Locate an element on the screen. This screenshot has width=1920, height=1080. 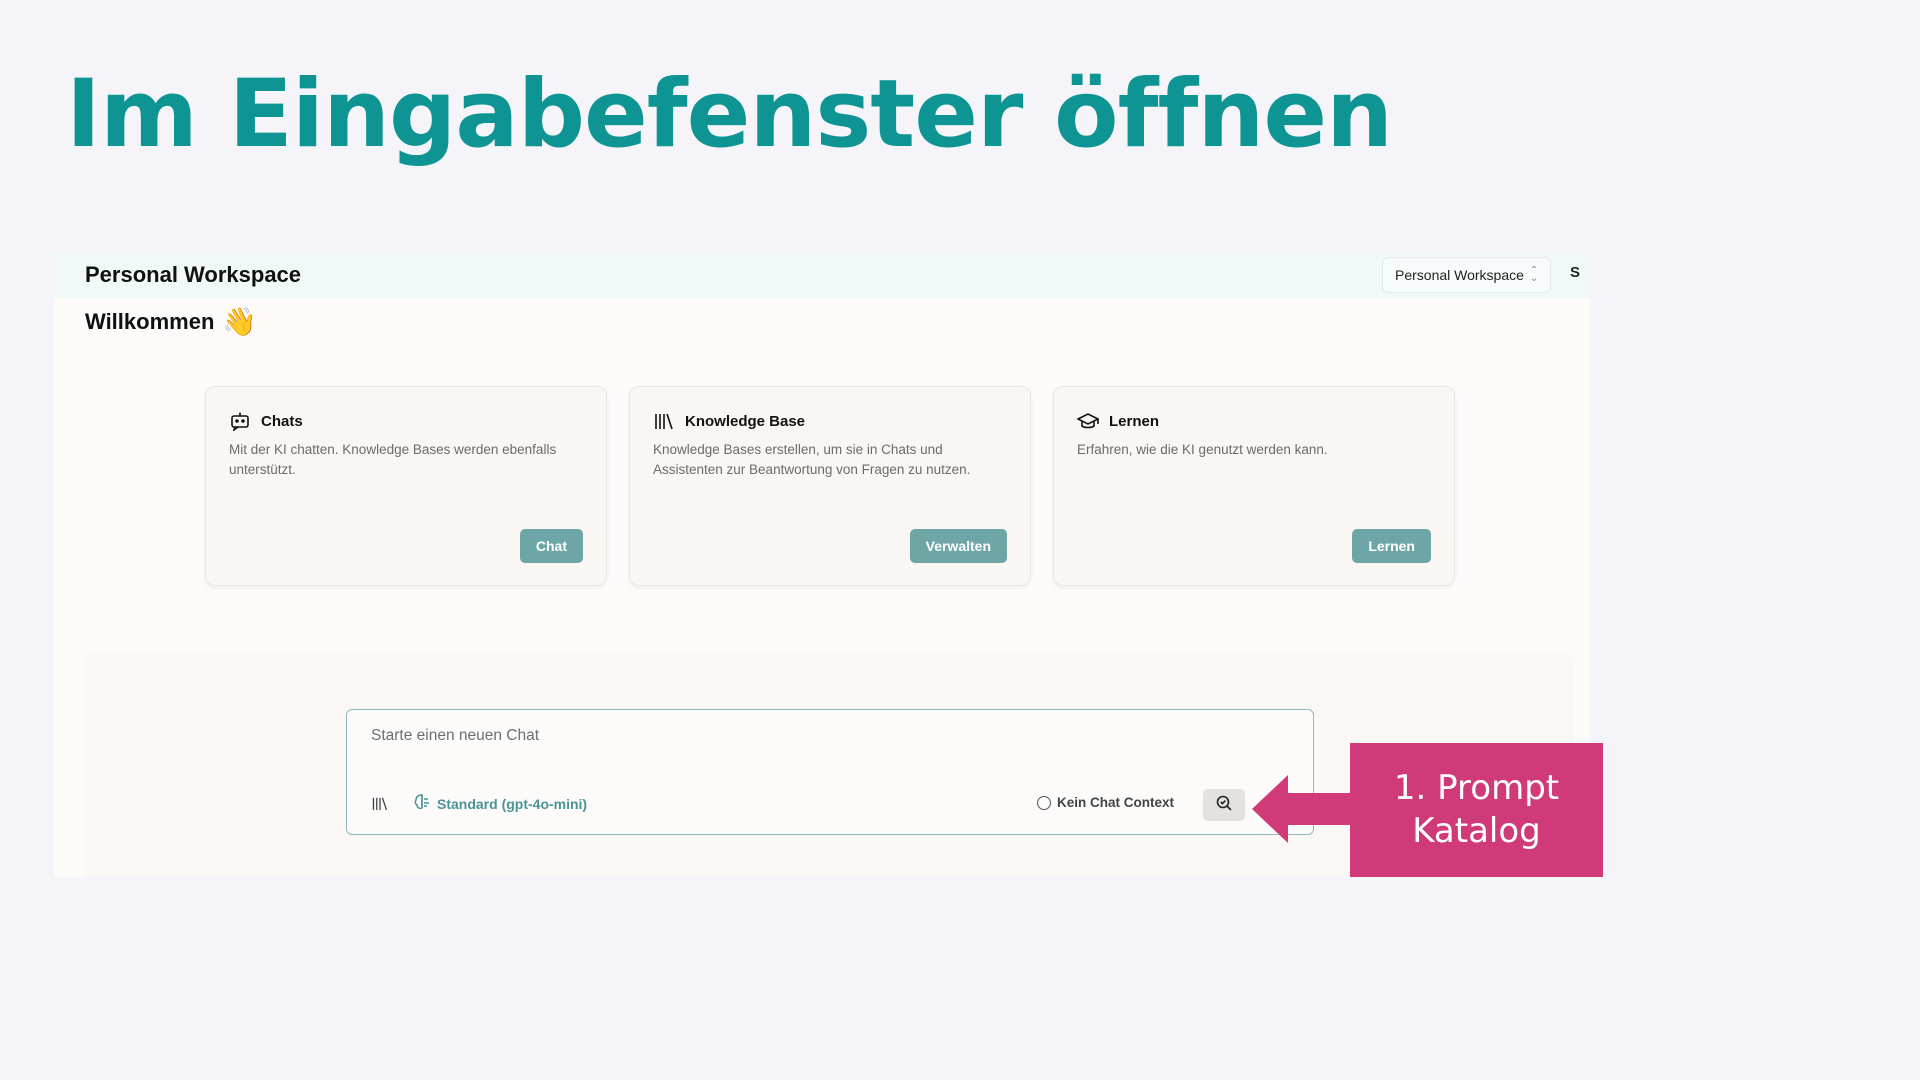
search-check-icon is located at coordinates (1224, 805).